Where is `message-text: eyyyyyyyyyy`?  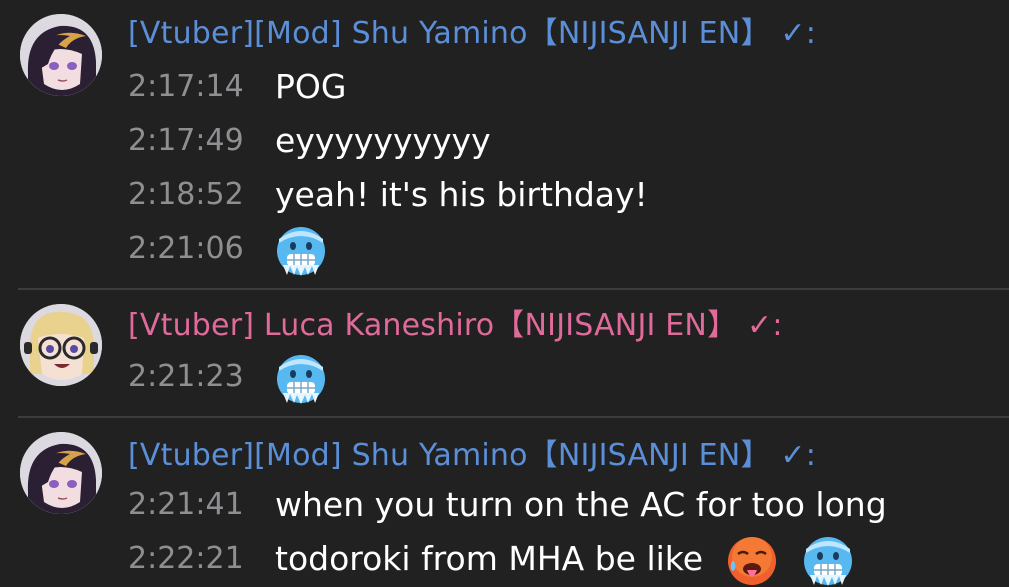 message-text: eyyyyyyyyyy is located at coordinates (383, 140).